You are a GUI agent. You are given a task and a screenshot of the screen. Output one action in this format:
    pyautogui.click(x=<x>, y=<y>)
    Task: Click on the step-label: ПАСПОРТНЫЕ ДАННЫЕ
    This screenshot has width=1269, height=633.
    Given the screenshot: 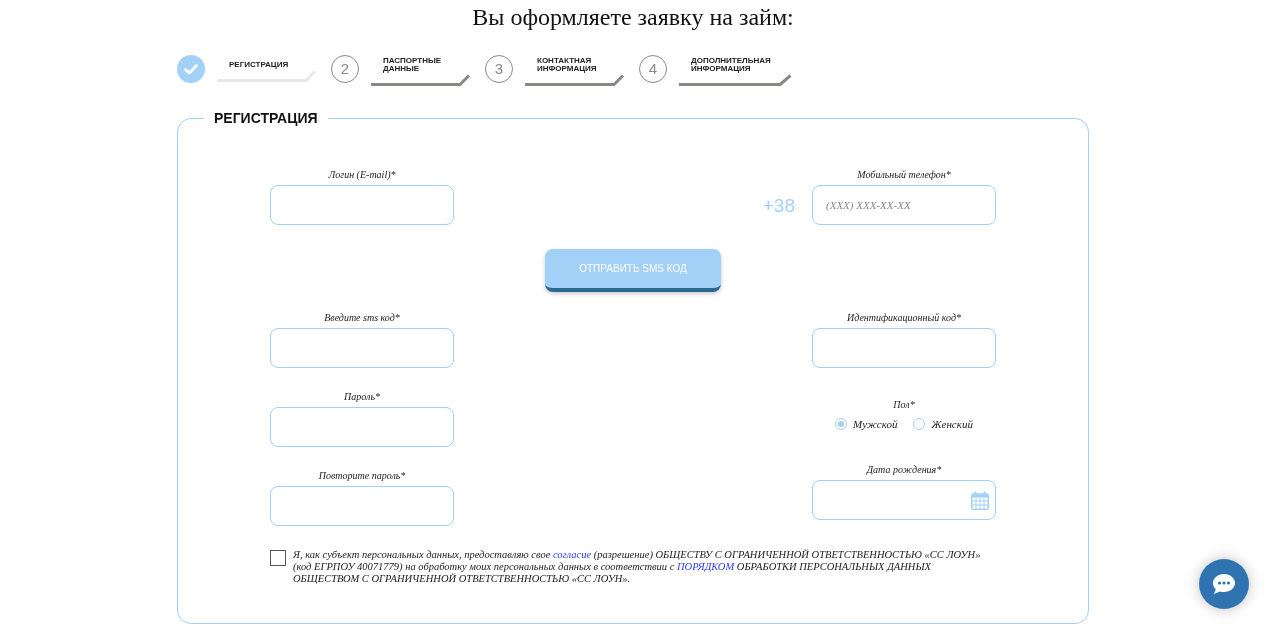 What is the action you would take?
    pyautogui.click(x=412, y=65)
    